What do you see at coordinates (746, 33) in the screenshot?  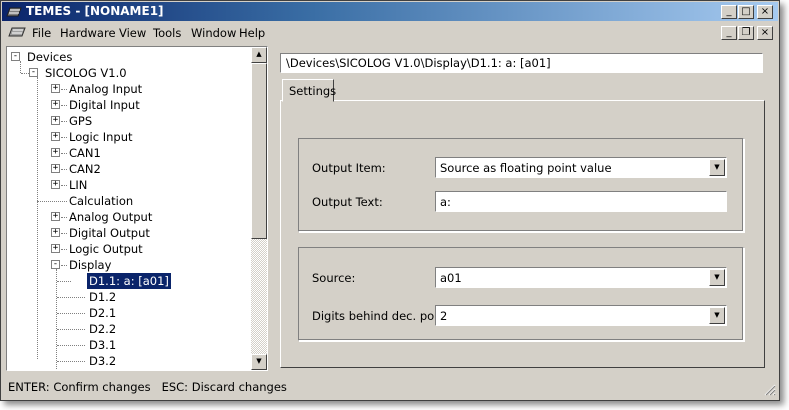 I see `mdi-restore-button: ❐` at bounding box center [746, 33].